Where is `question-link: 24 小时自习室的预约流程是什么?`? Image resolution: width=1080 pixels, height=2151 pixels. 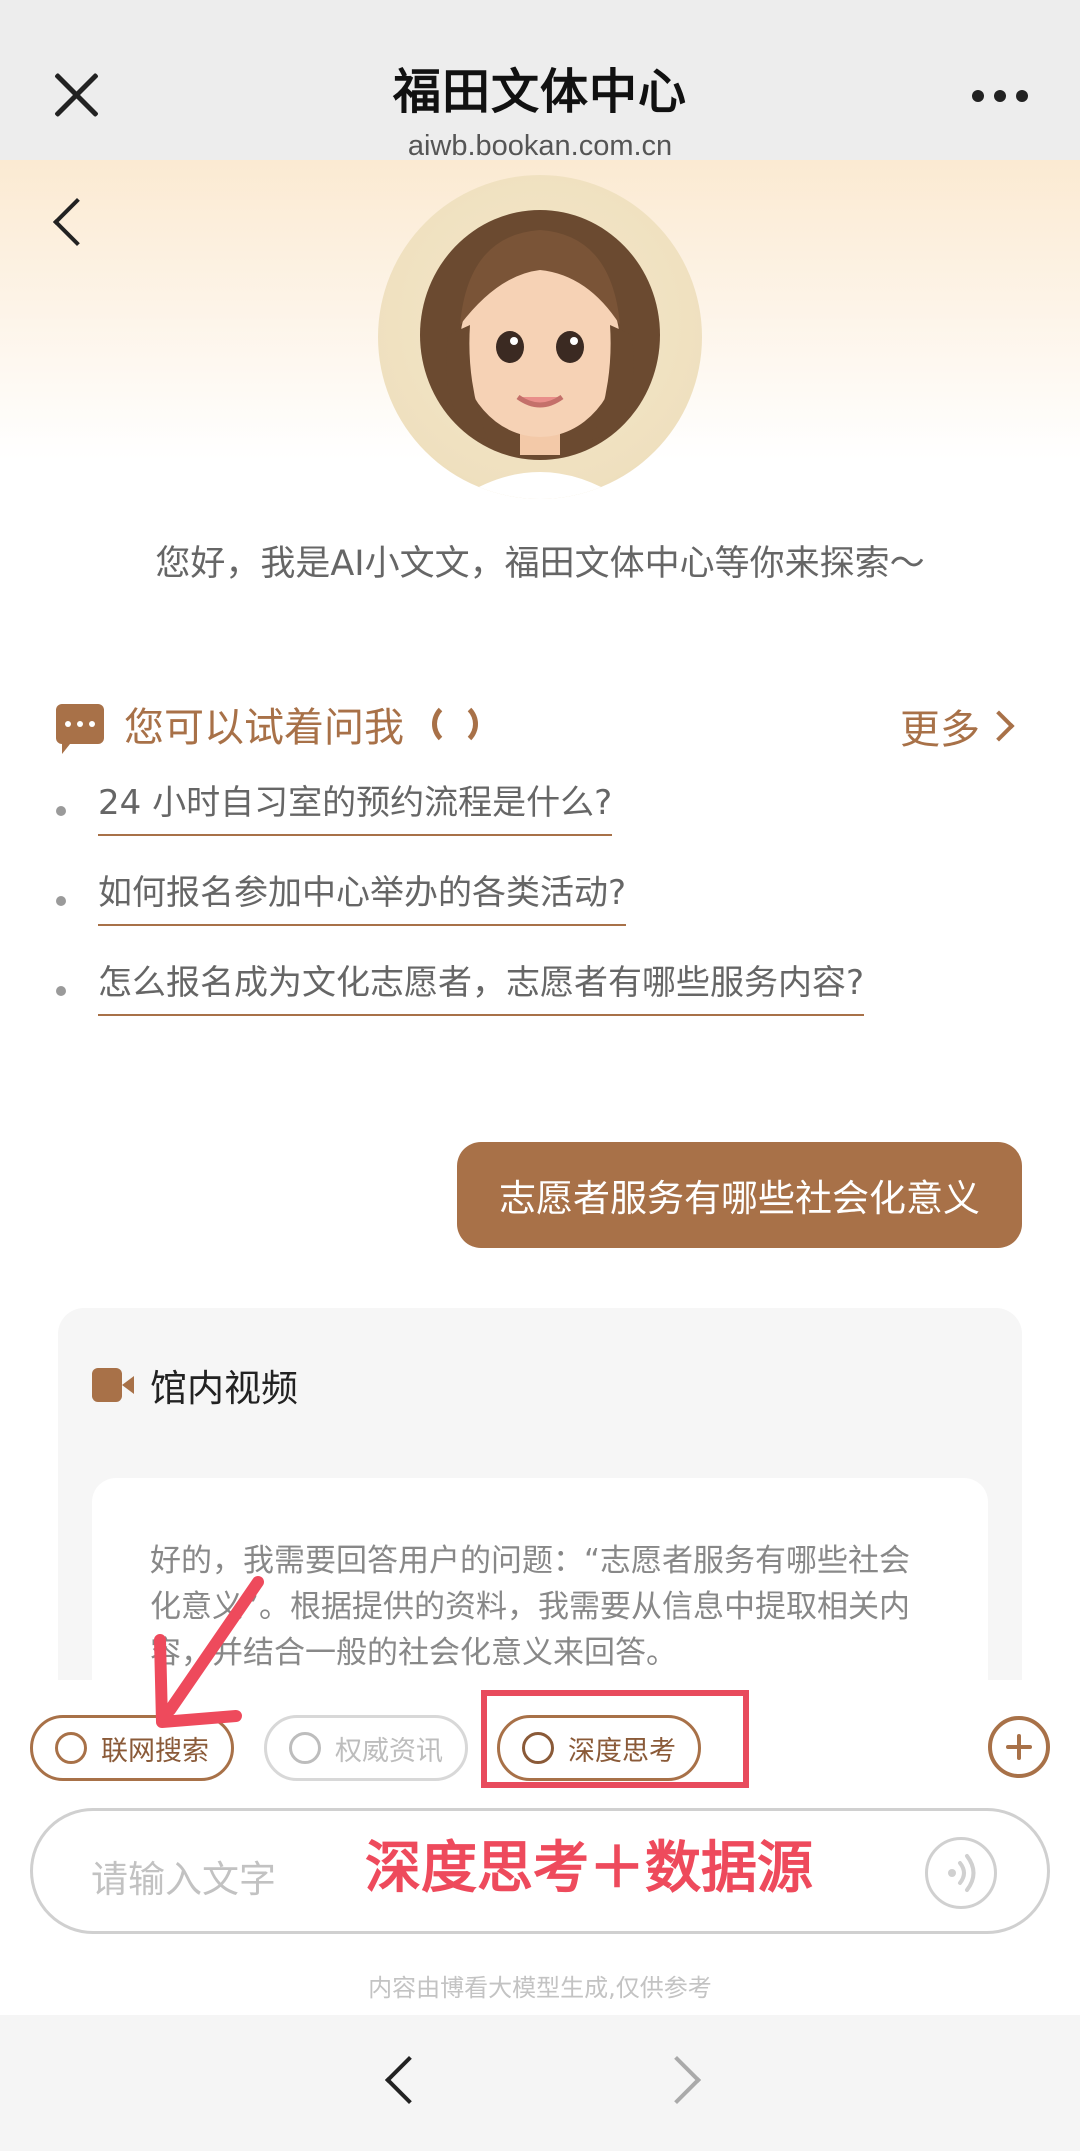
question-link: 24 小时自习室的预约流程是什么? is located at coordinates (355, 808).